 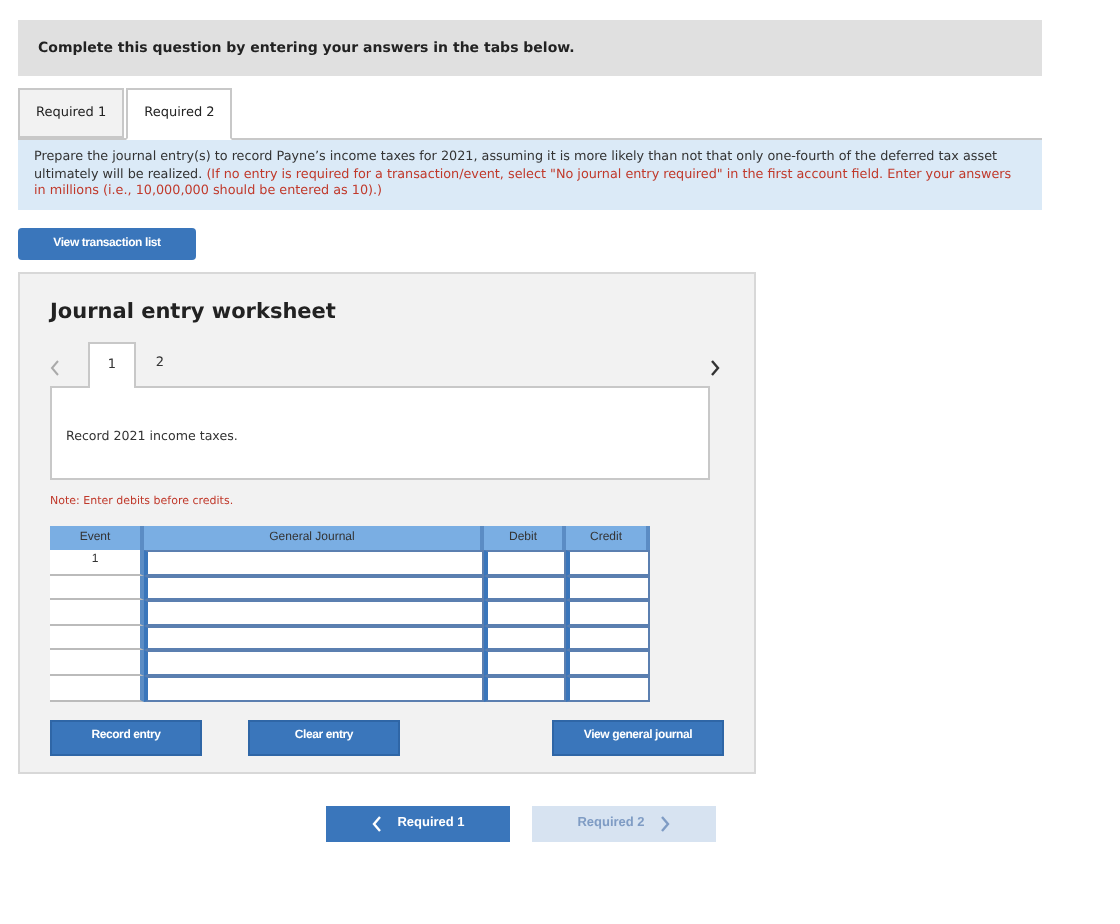 I want to click on chevron-left-icon, so click(x=376, y=824).